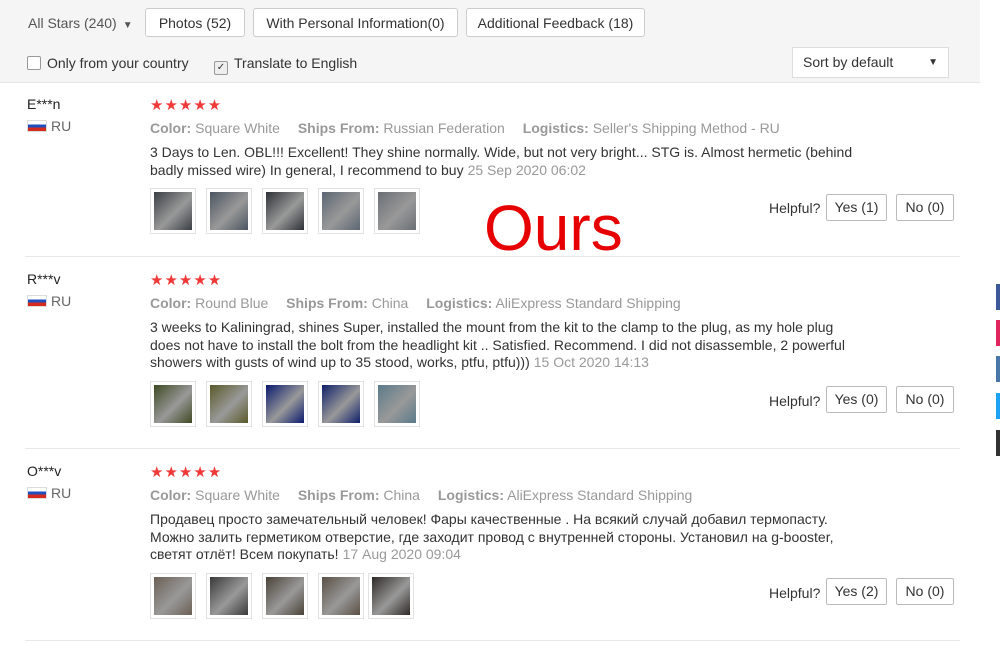 Image resolution: width=1000 pixels, height=645 pixels. What do you see at coordinates (221, 68) in the screenshot?
I see `checkbox-checked-icon: ✓` at bounding box center [221, 68].